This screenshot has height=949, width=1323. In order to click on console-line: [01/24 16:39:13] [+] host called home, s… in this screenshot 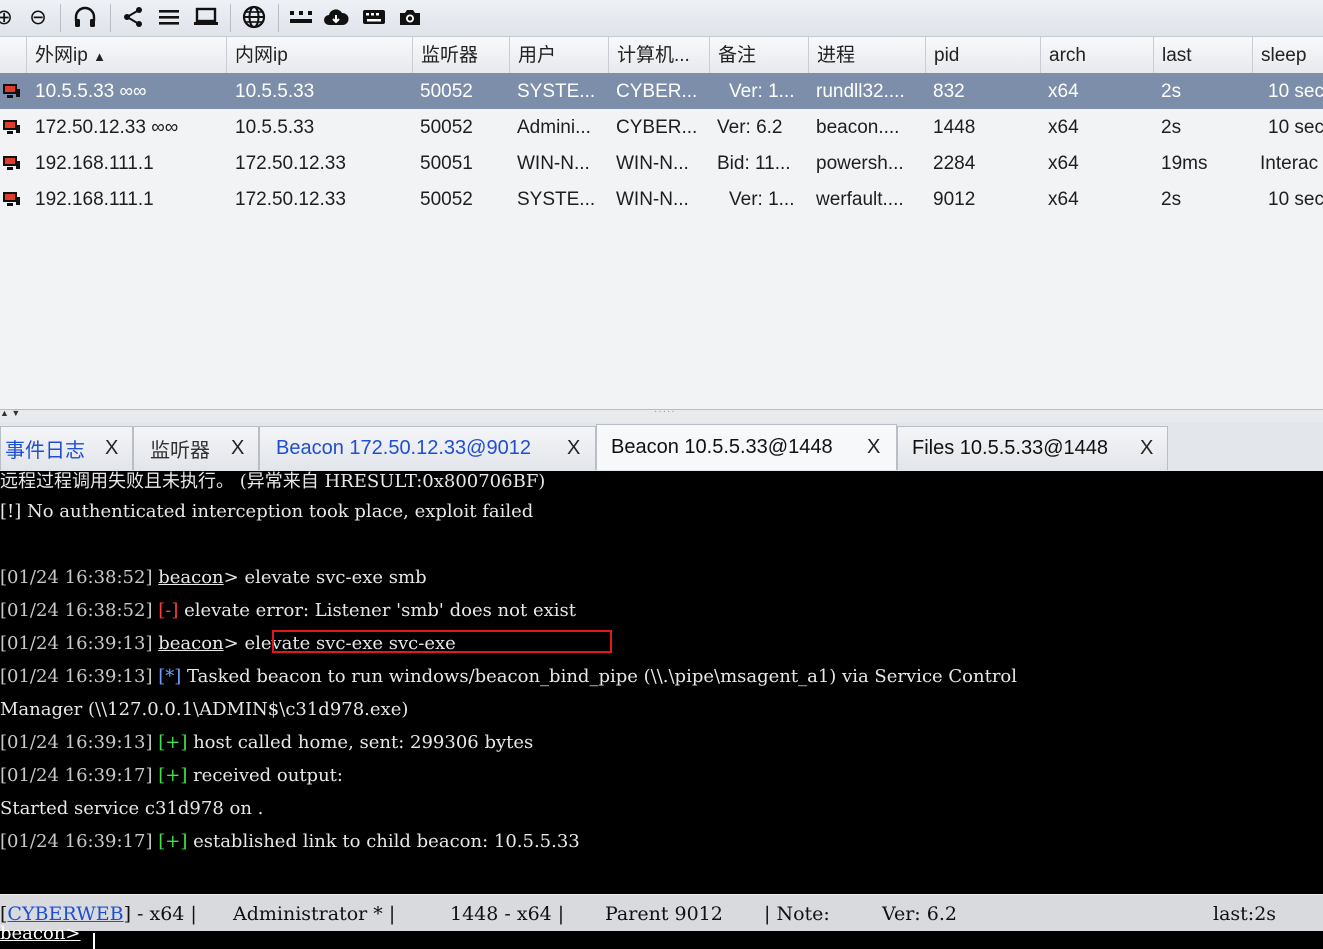, I will do `click(266, 743)`.